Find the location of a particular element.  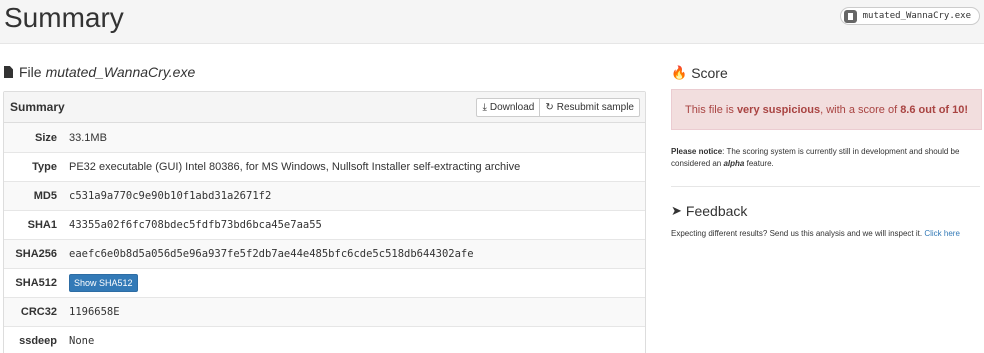

table-row: Size 33.1MB is located at coordinates (324, 137).